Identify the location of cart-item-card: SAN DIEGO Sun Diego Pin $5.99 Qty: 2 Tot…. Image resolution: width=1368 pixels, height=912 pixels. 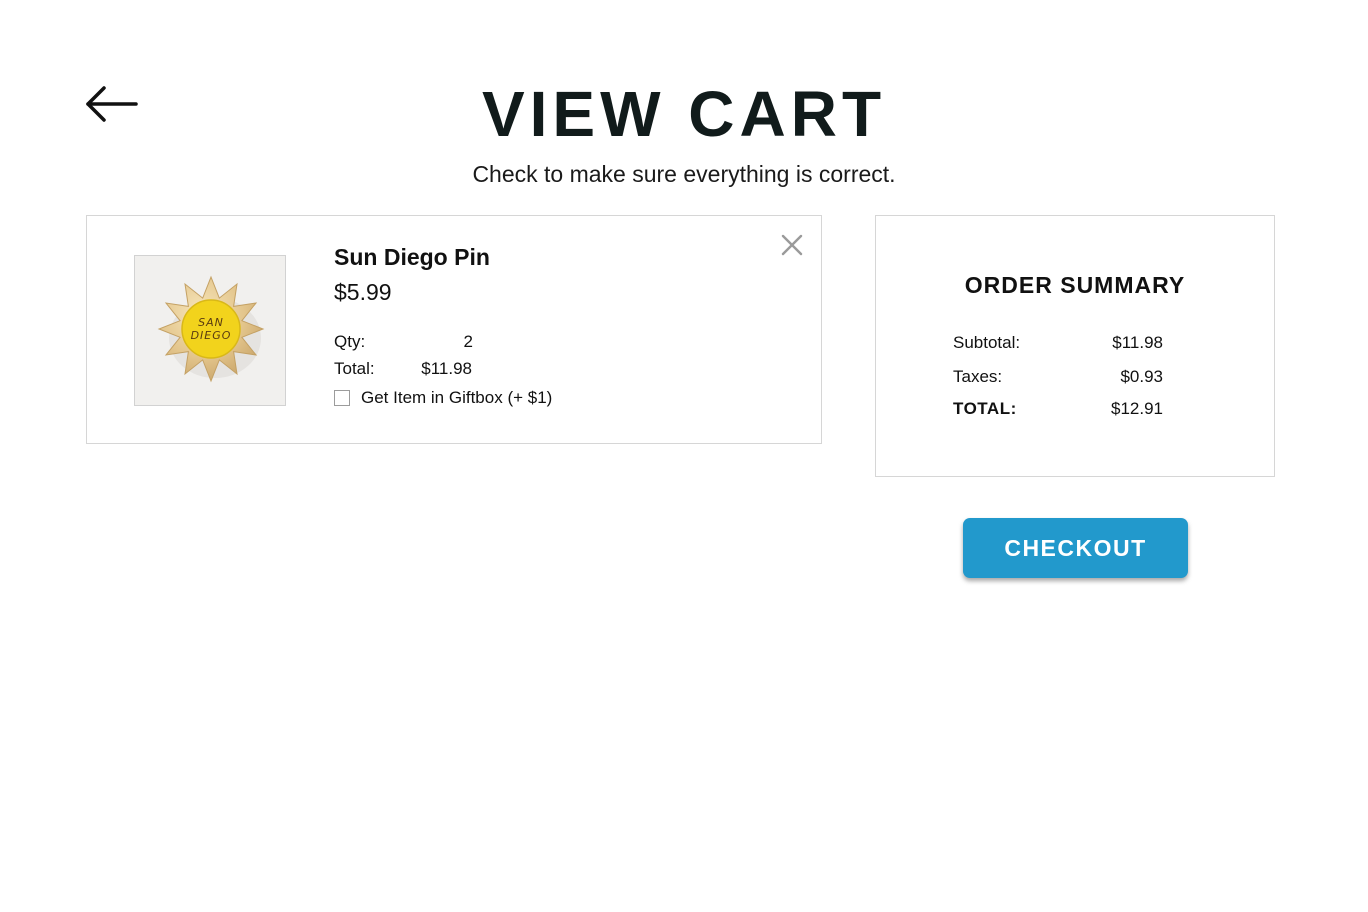
(454, 329).